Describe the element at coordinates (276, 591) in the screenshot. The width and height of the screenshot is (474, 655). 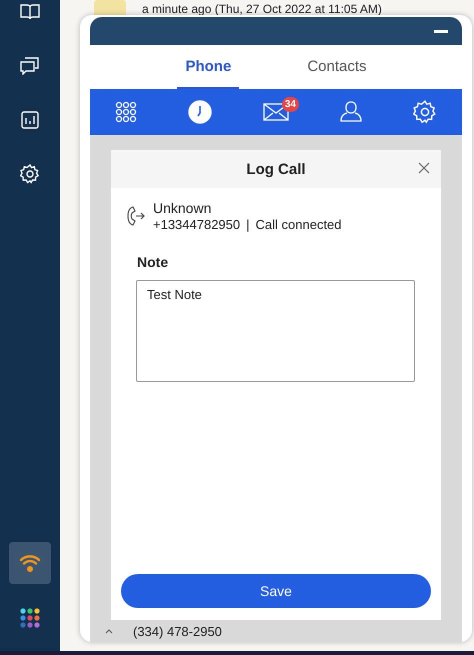
I see `save-button: Save` at that location.